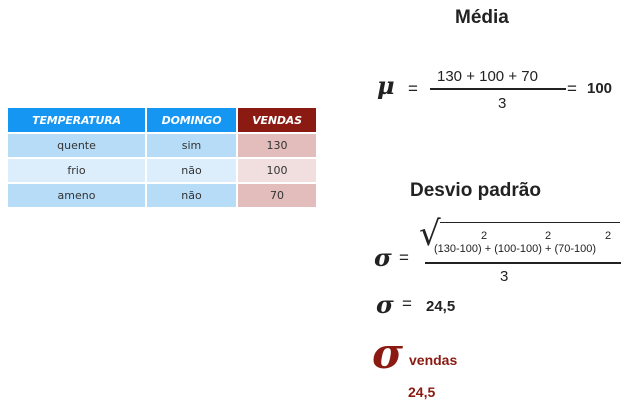 The width and height of the screenshot is (628, 407). I want to click on cell-vendas: 70, so click(277, 195).